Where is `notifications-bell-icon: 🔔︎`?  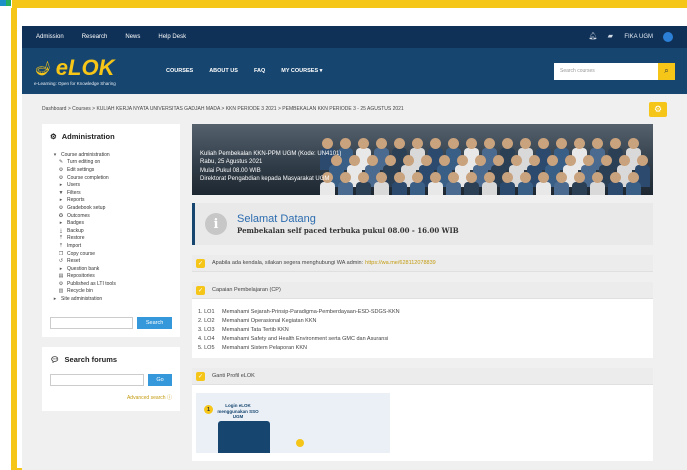 notifications-bell-icon: 🔔︎ is located at coordinates (592, 37).